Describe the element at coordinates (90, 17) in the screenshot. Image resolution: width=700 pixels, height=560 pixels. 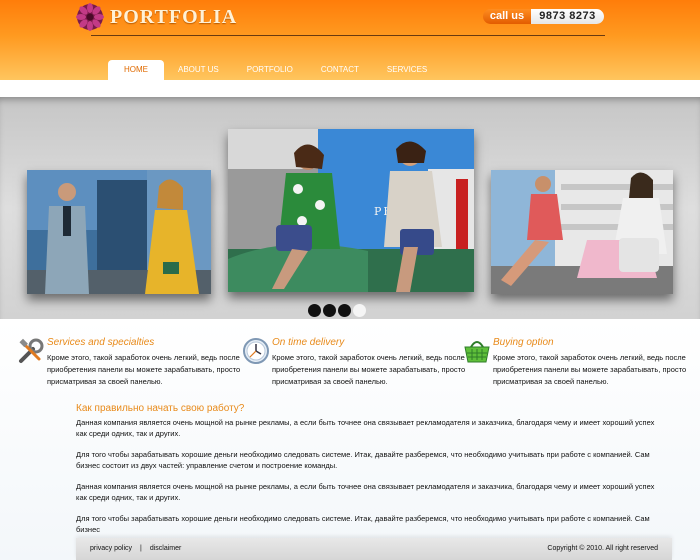
I see `flower-logo-icon` at that location.